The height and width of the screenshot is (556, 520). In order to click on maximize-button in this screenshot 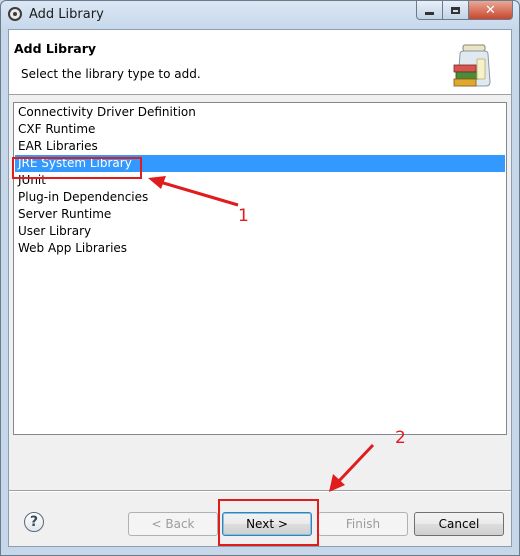, I will do `click(456, 10)`.